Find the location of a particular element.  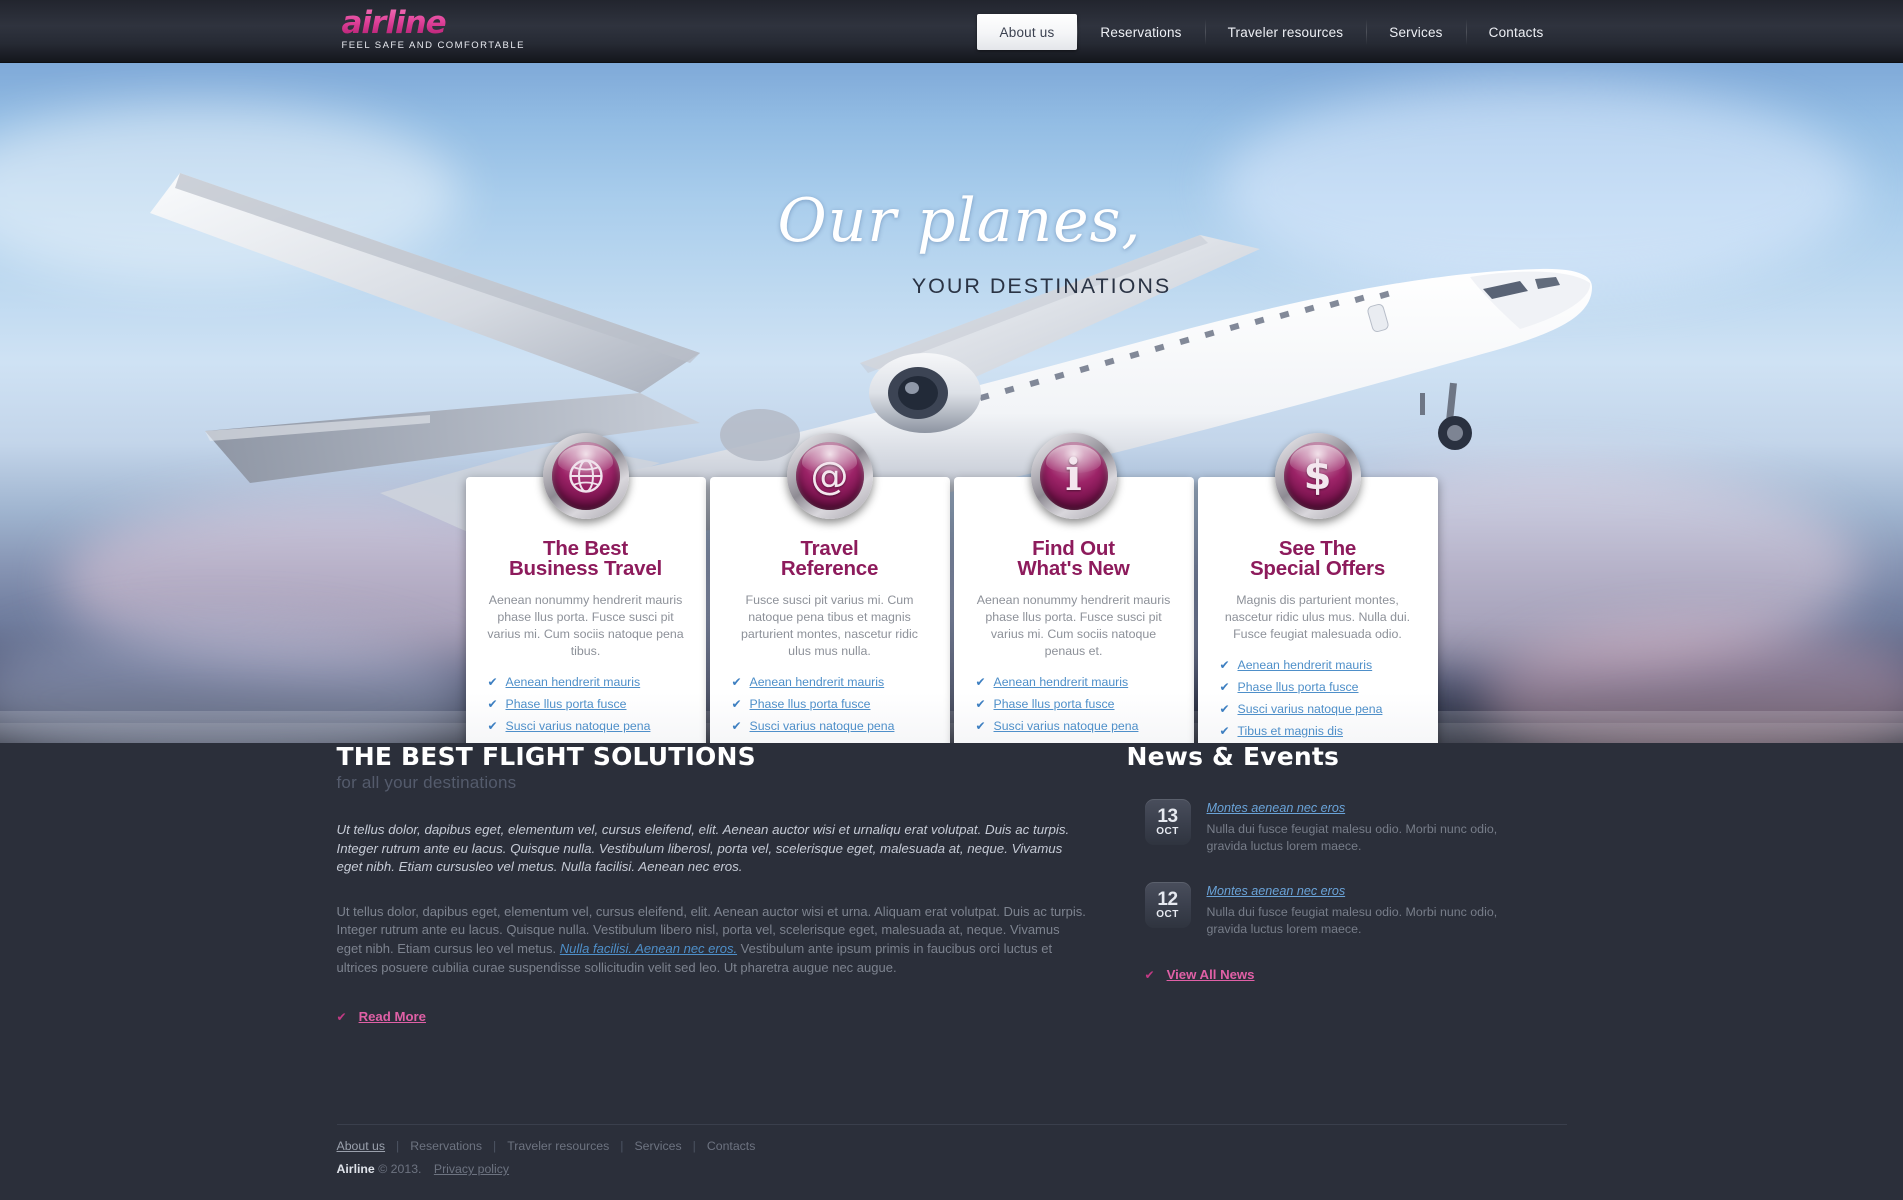

page-title: THE BEST FLIGHT SOLUTIONS is located at coordinates (546, 756).